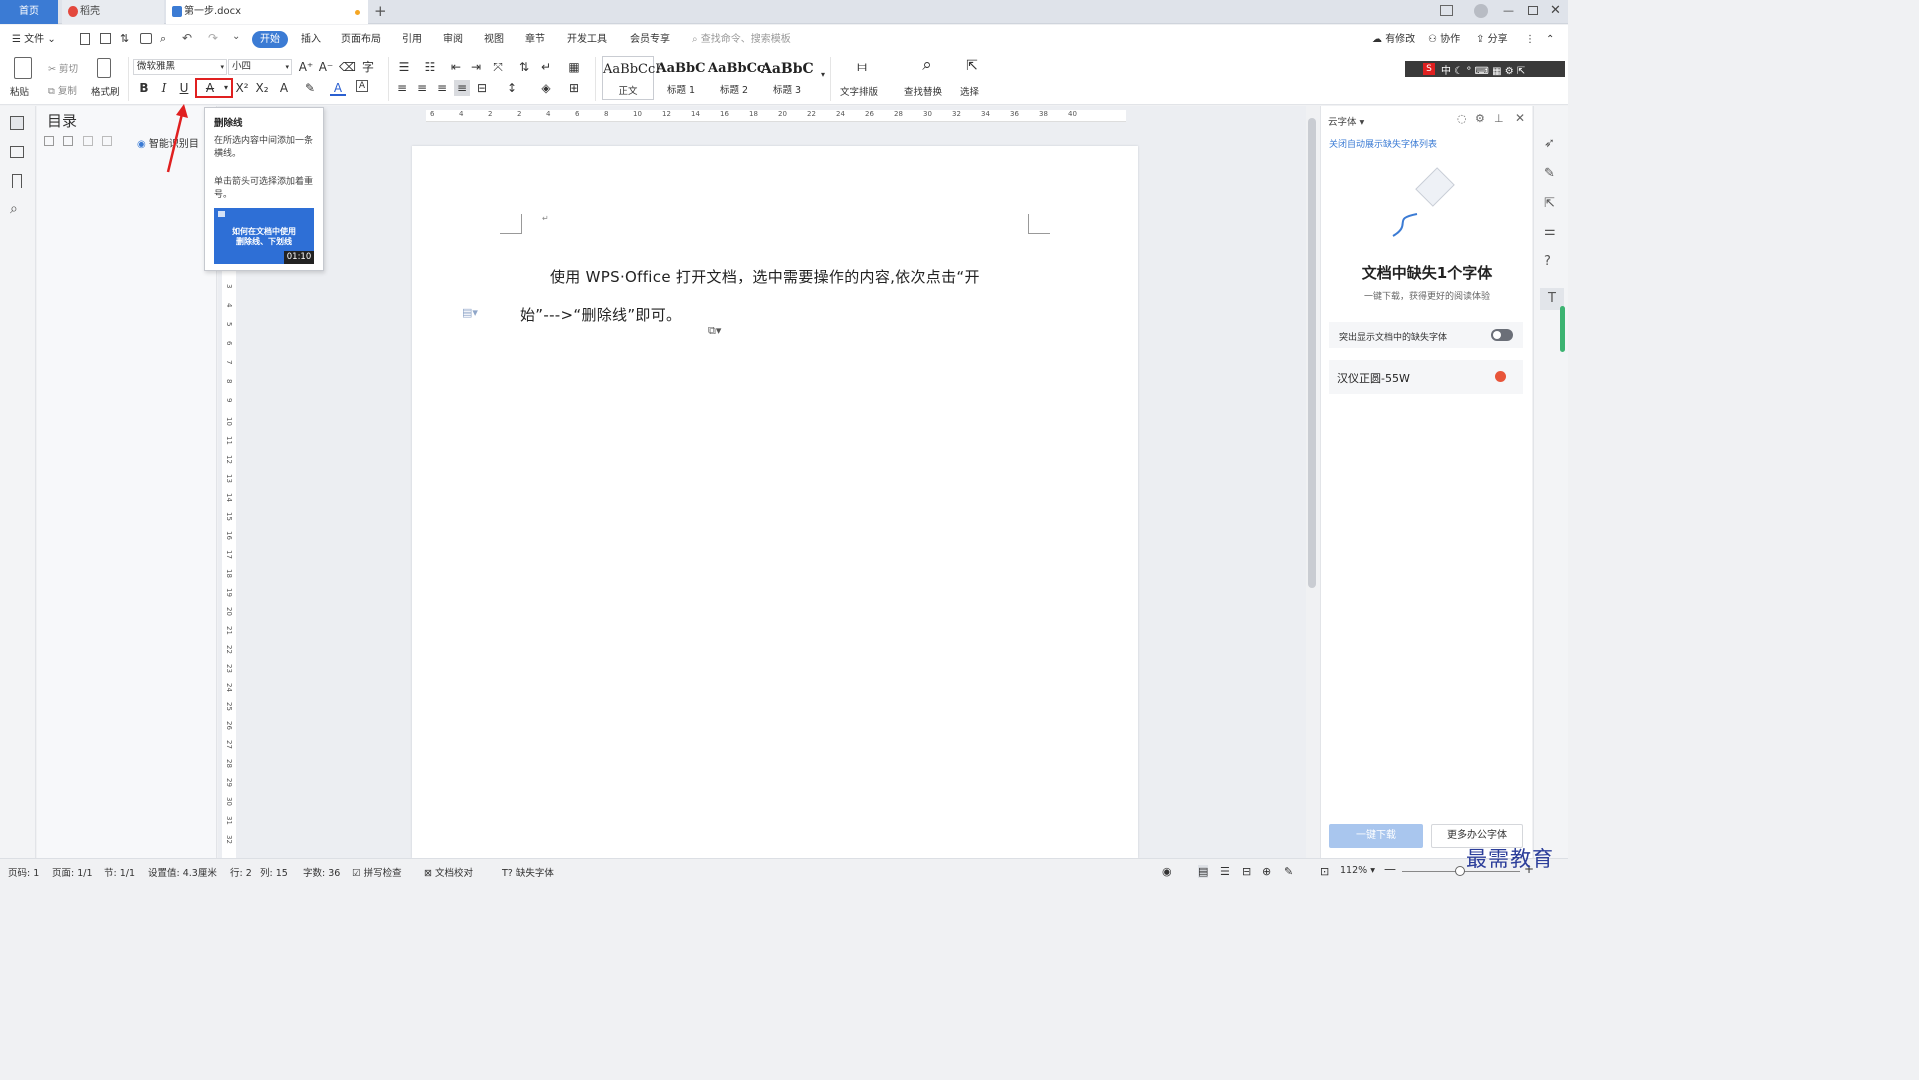 The height and width of the screenshot is (1080, 1919). Describe the element at coordinates (787, 78) in the screenshot. I see `style-heading3: AaBbC 标题 3` at that location.